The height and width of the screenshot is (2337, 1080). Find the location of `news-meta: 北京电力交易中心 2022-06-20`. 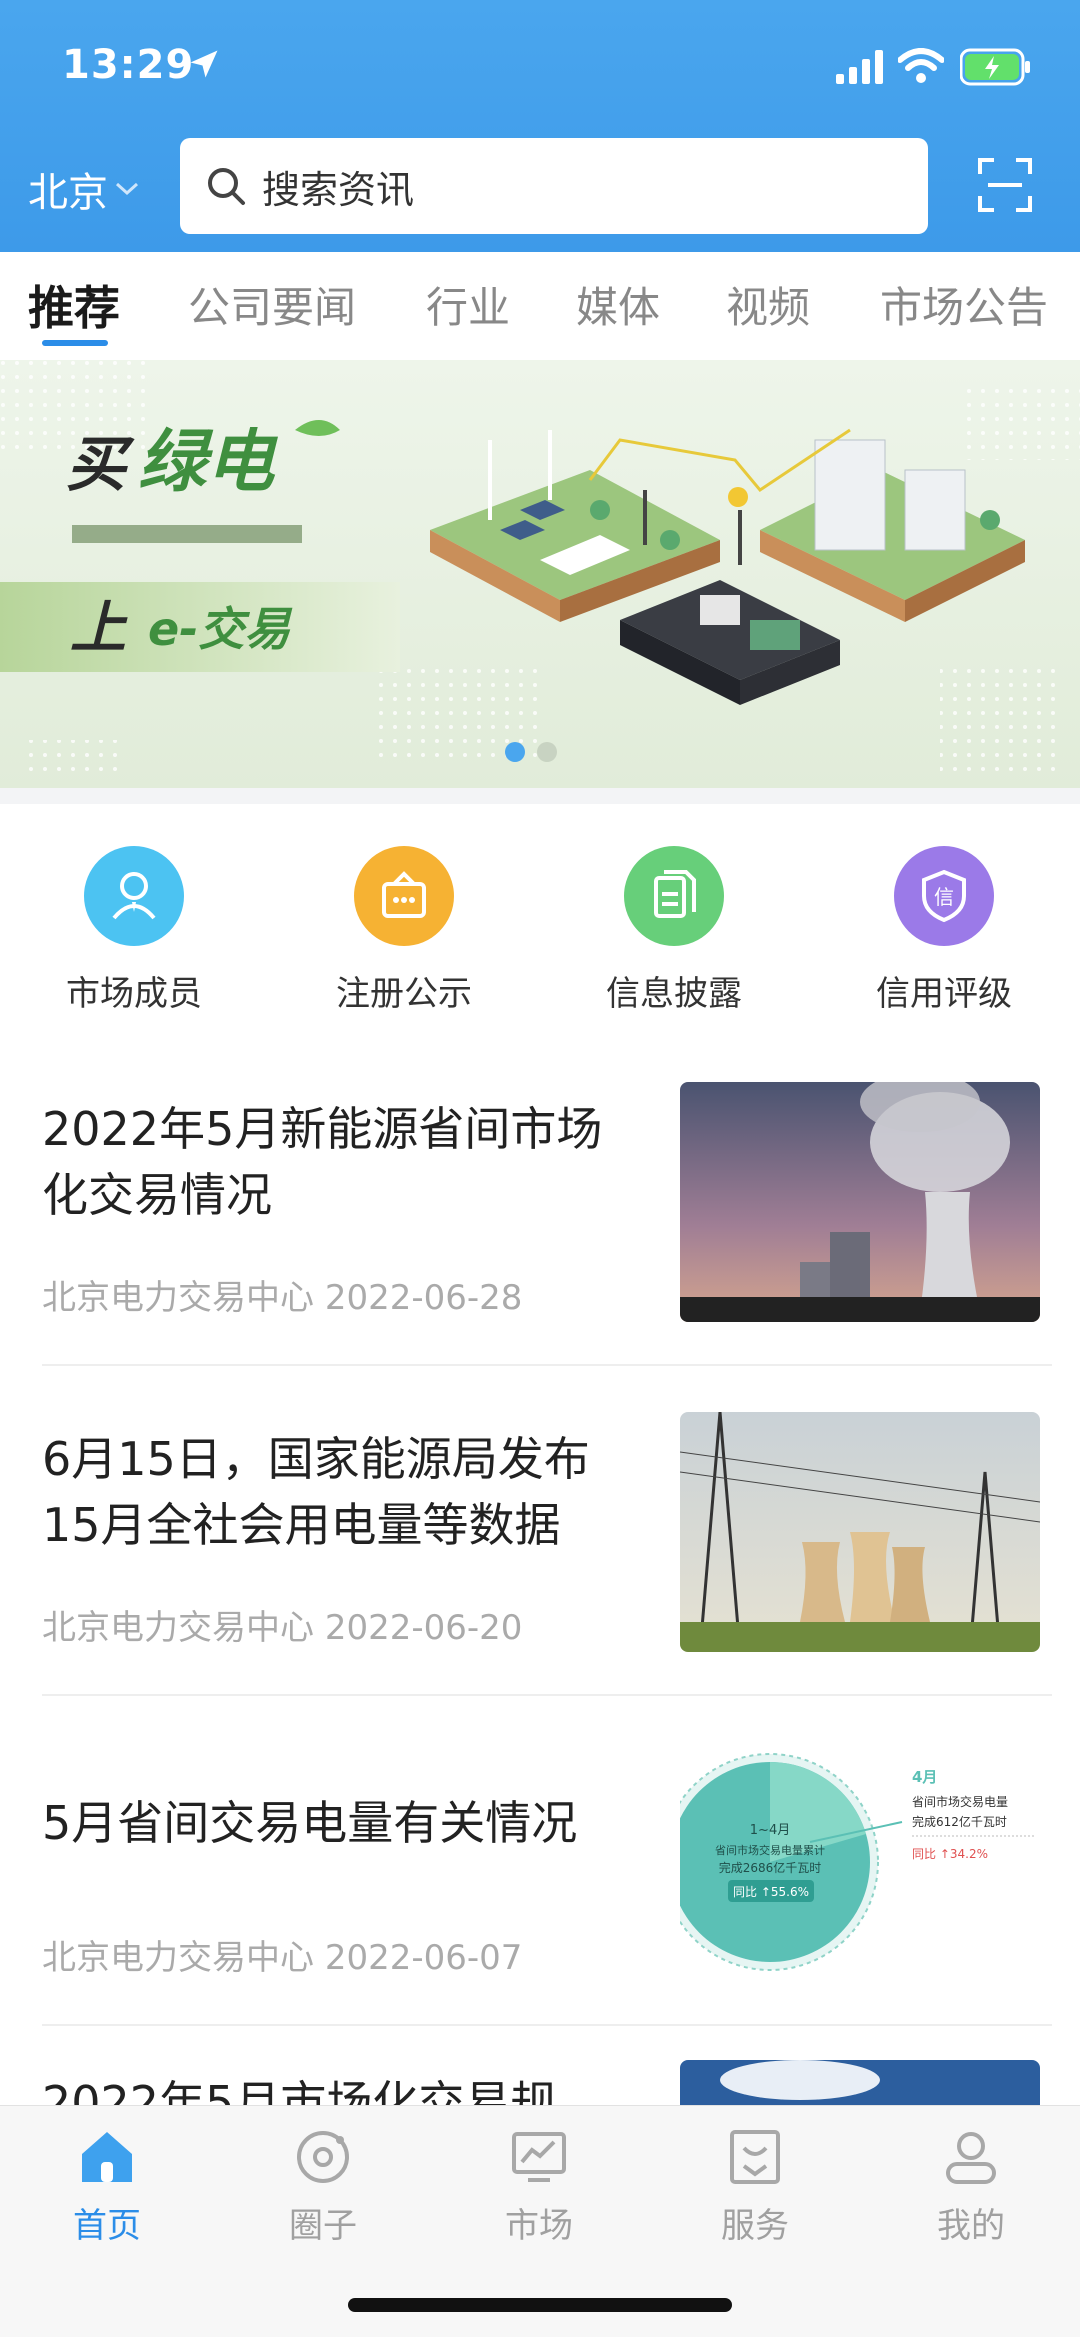

news-meta: 北京电力交易中心 2022-06-20 is located at coordinates (282, 1624).